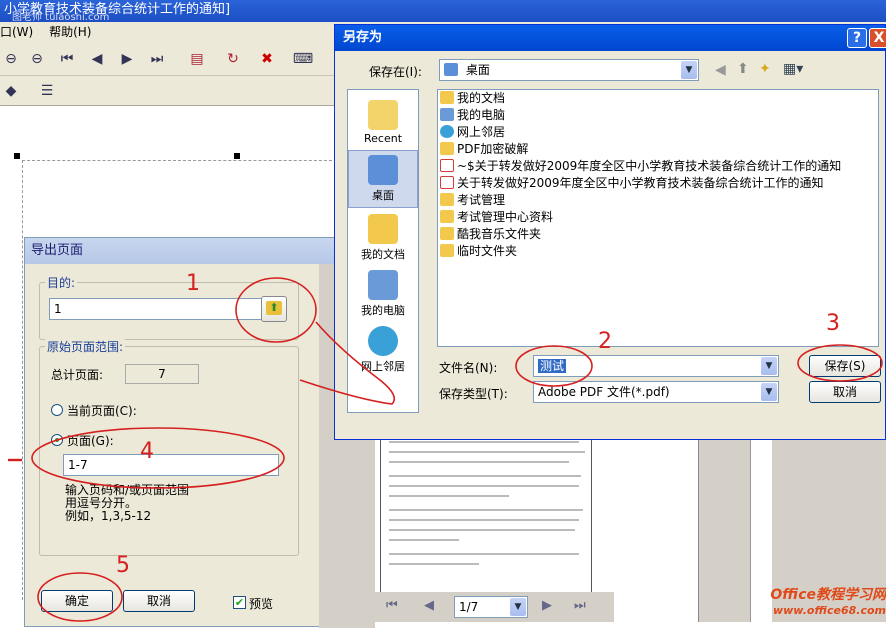 Image resolution: width=886 pixels, height=628 pixels. Describe the element at coordinates (491, 607) in the screenshot. I see `page-selector: 1/7 ▼` at that location.